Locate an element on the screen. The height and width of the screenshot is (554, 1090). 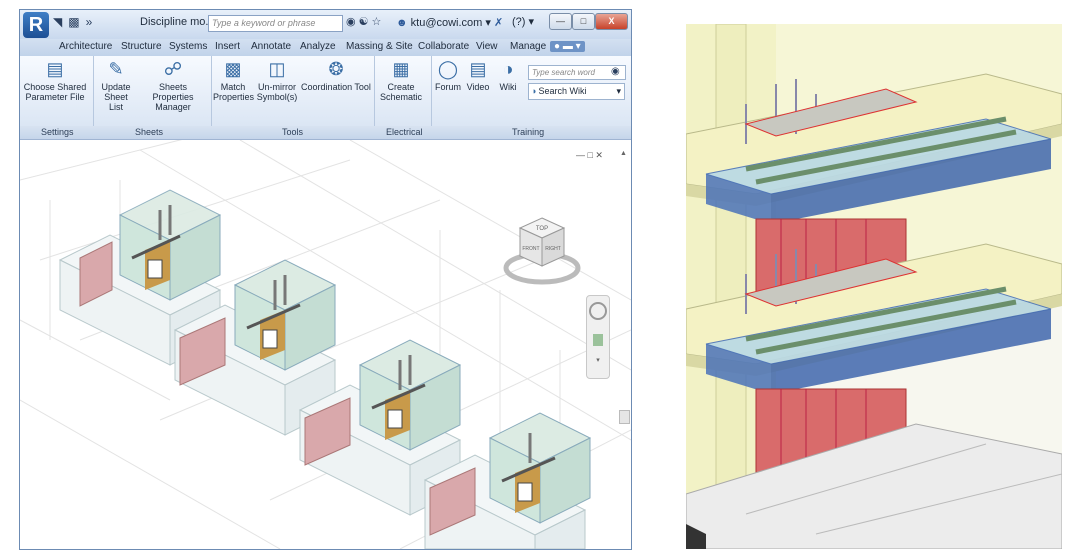
view-window-controls: — □ ✕ is located at coordinates (589, 155).